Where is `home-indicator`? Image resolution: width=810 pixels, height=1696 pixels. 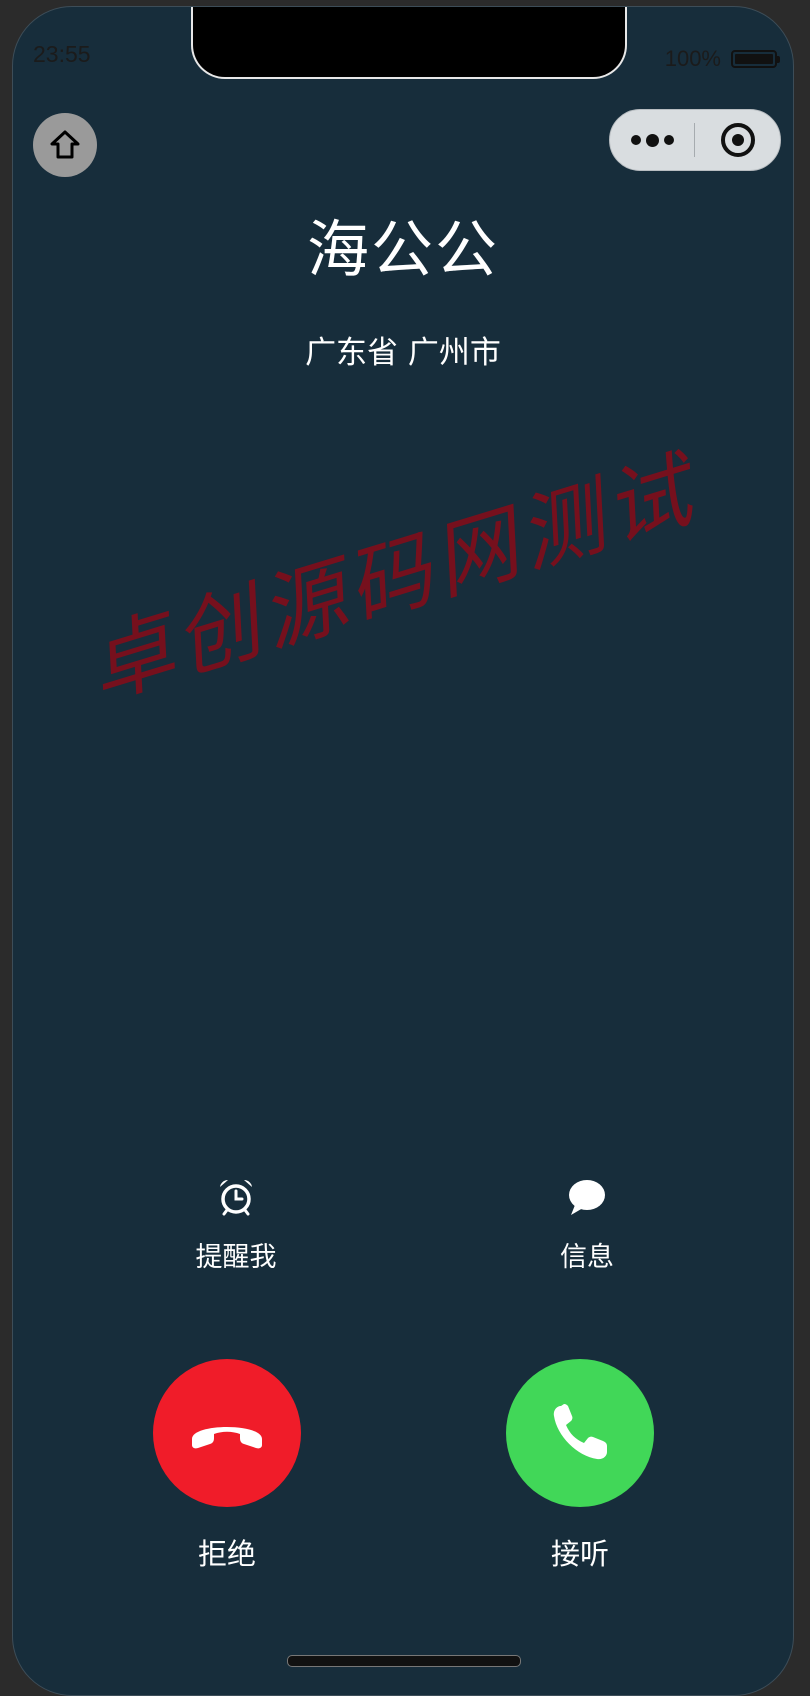 home-indicator is located at coordinates (404, 1661).